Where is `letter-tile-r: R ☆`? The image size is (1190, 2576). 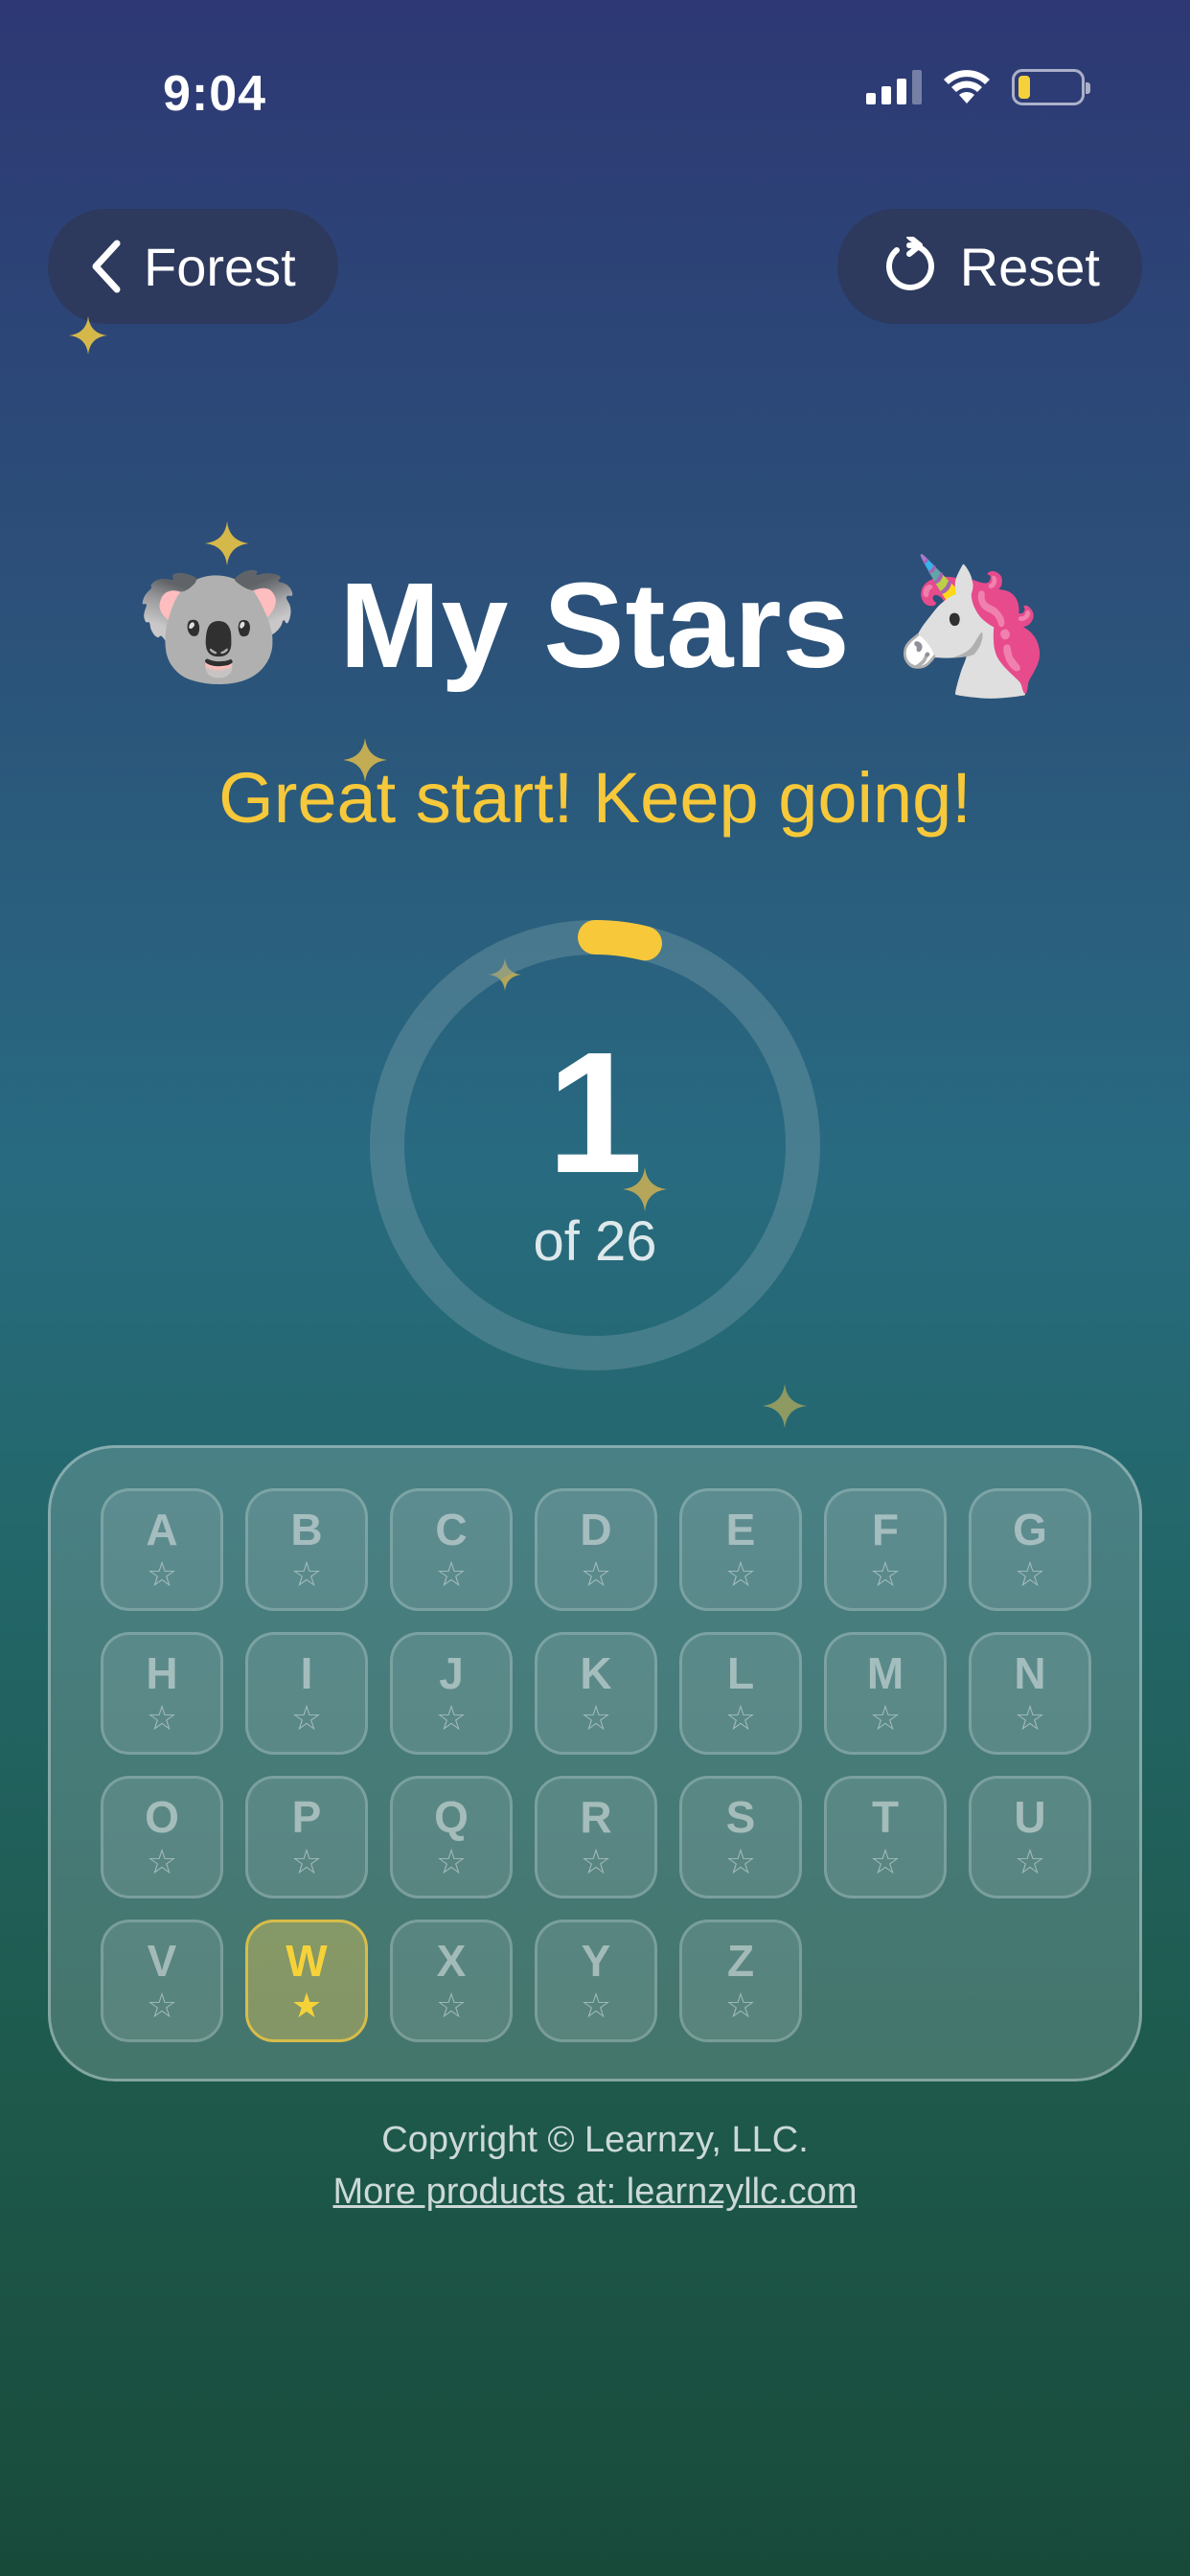 letter-tile-r: R ☆ is located at coordinates (596, 1837).